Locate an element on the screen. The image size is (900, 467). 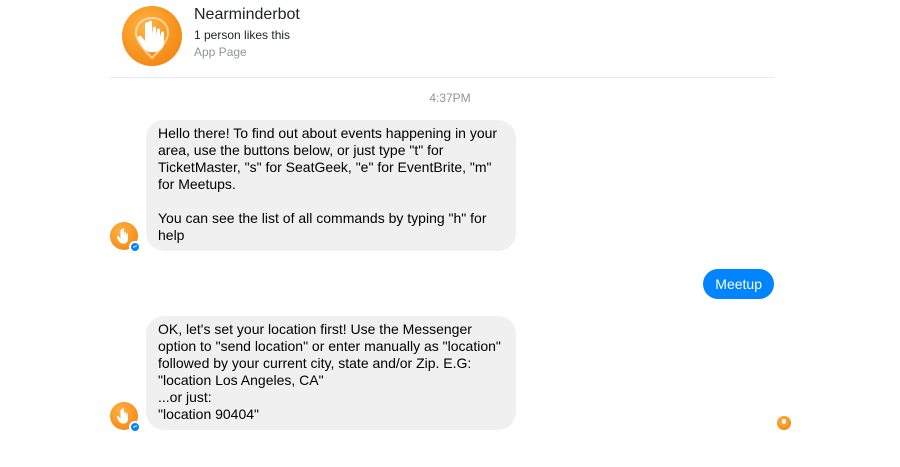
page-avatar is located at coordinates (152, 36).